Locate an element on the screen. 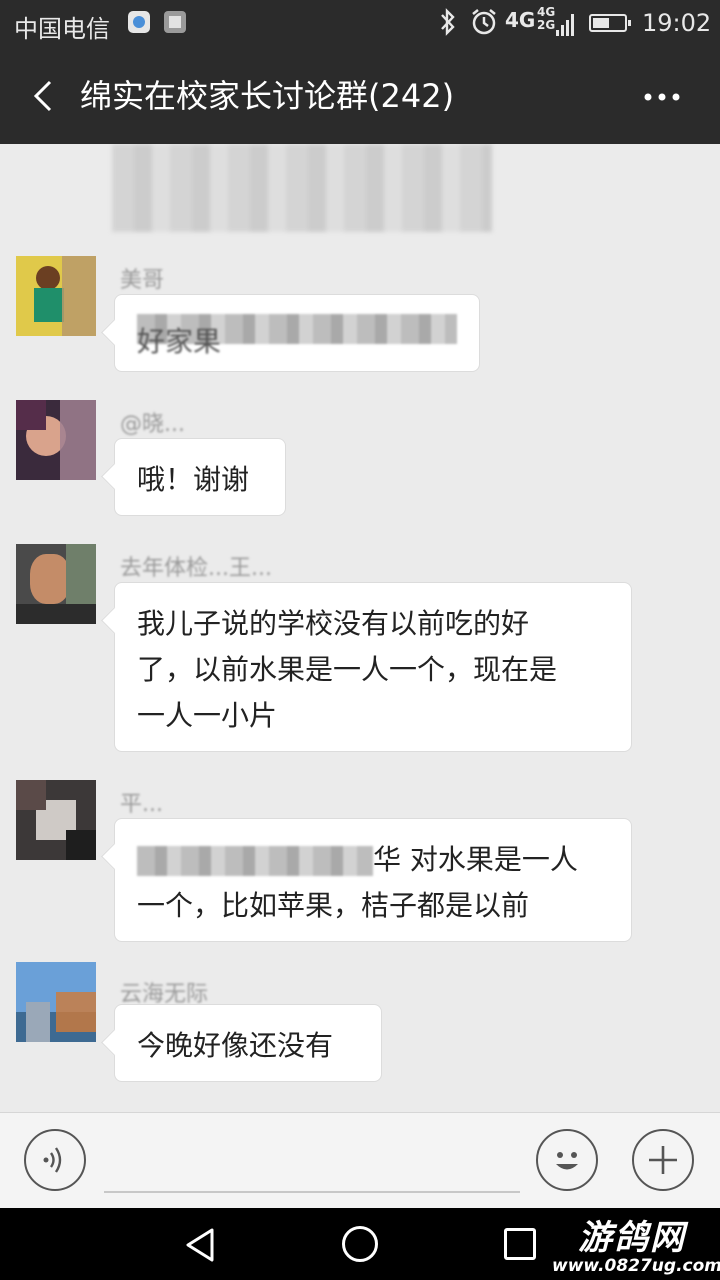 This screenshot has width=720, height=1280. watermark-title: 游鸽网 is located at coordinates (632, 1238).